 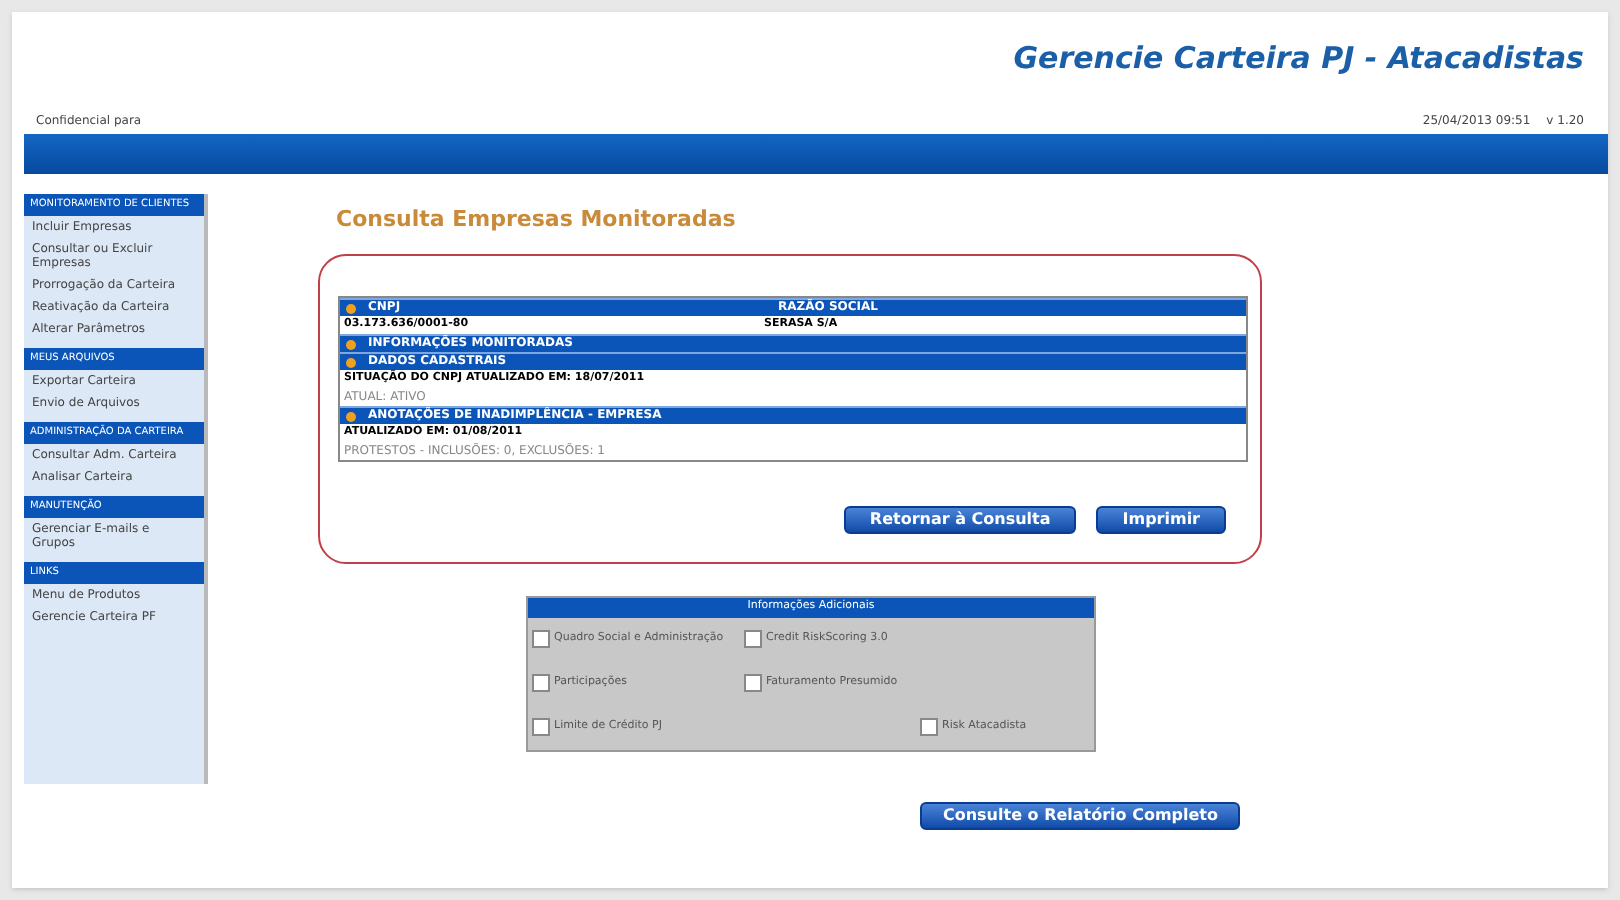 What do you see at coordinates (960, 520) in the screenshot?
I see `action-button: Retornar à Consulta` at bounding box center [960, 520].